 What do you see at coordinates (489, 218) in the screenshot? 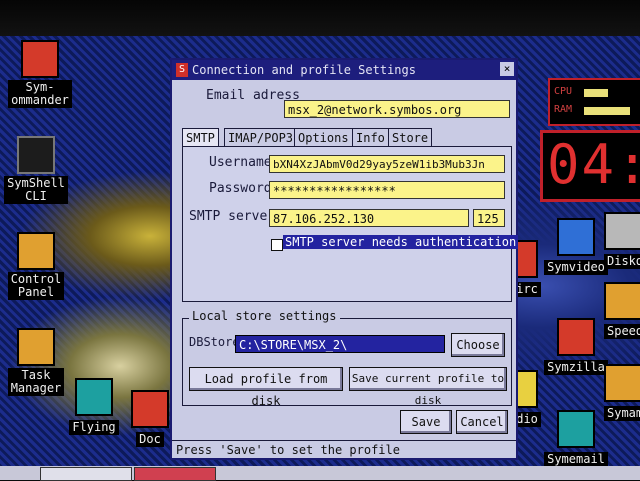
I see `smtp-port-field: 125` at bounding box center [489, 218].